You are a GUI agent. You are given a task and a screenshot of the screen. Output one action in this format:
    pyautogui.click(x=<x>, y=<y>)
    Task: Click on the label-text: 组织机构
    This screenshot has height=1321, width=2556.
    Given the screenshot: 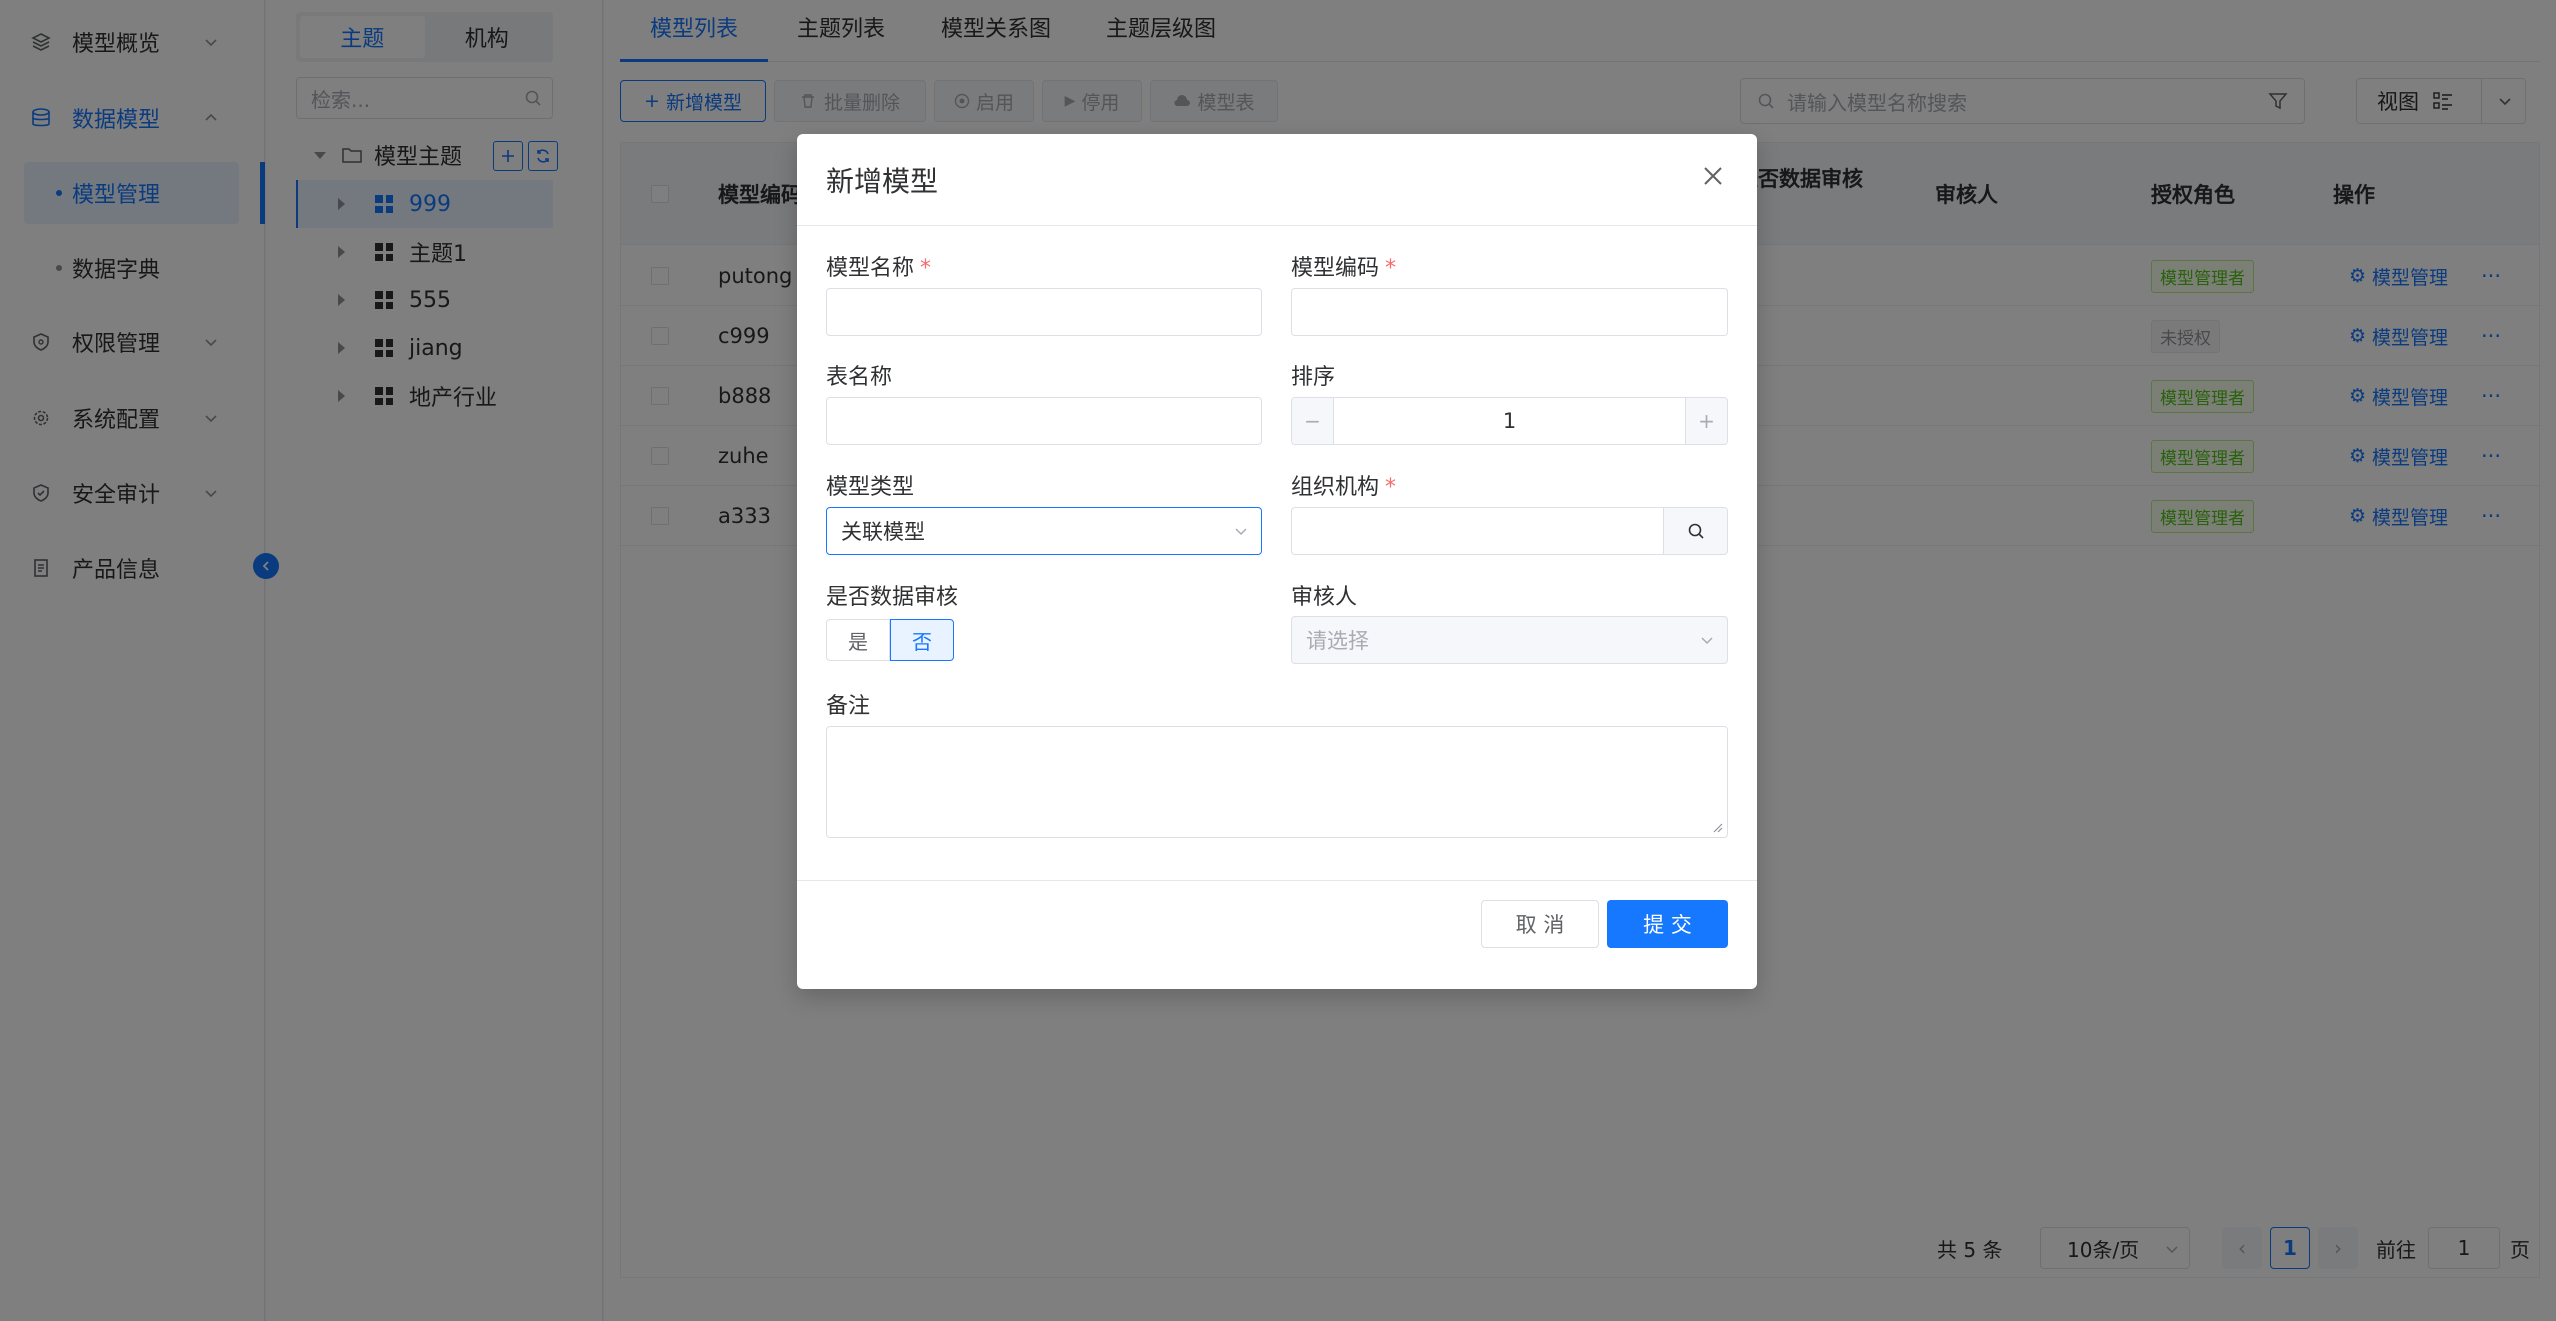 What is the action you would take?
    pyautogui.click(x=1335, y=487)
    